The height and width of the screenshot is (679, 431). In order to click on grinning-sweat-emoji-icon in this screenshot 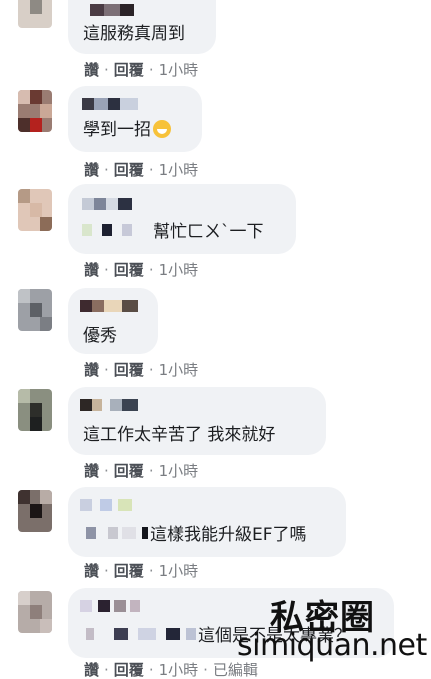, I will do `click(162, 129)`.